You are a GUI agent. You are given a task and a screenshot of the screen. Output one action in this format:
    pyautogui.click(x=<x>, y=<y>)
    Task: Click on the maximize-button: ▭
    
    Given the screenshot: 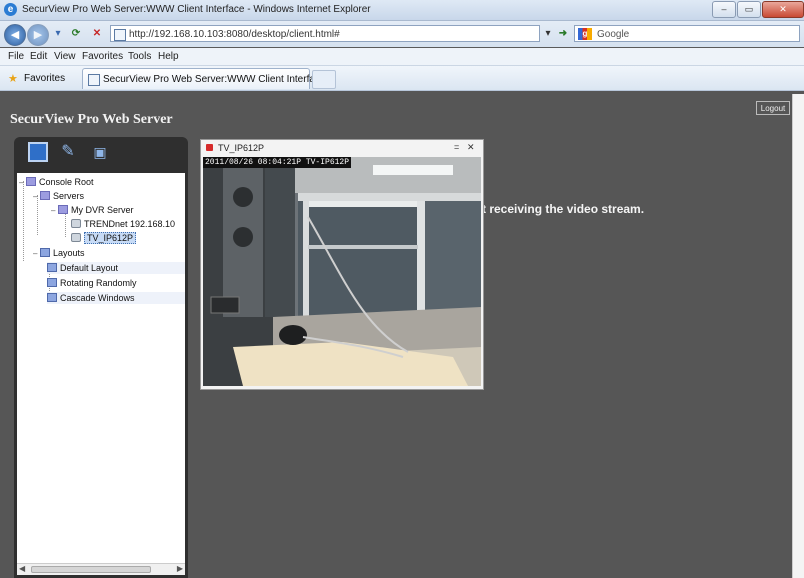 What is the action you would take?
    pyautogui.click(x=749, y=9)
    